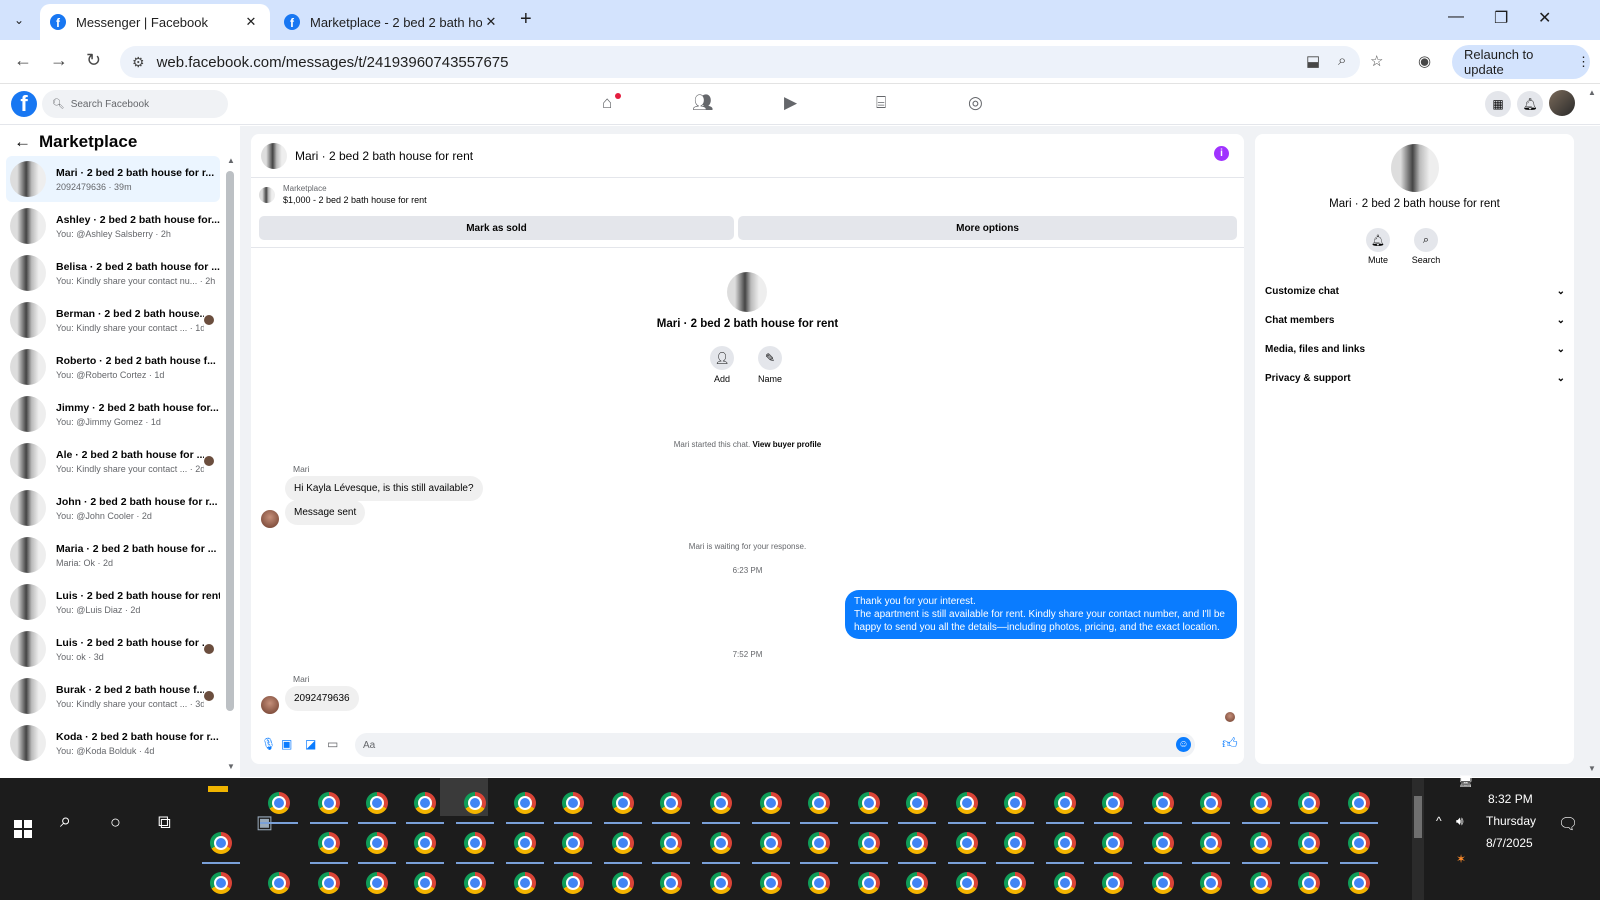 The image size is (1600, 900). Describe the element at coordinates (1426, 246) in the screenshot. I see `search-conversation-button: ⌕ Search` at that location.